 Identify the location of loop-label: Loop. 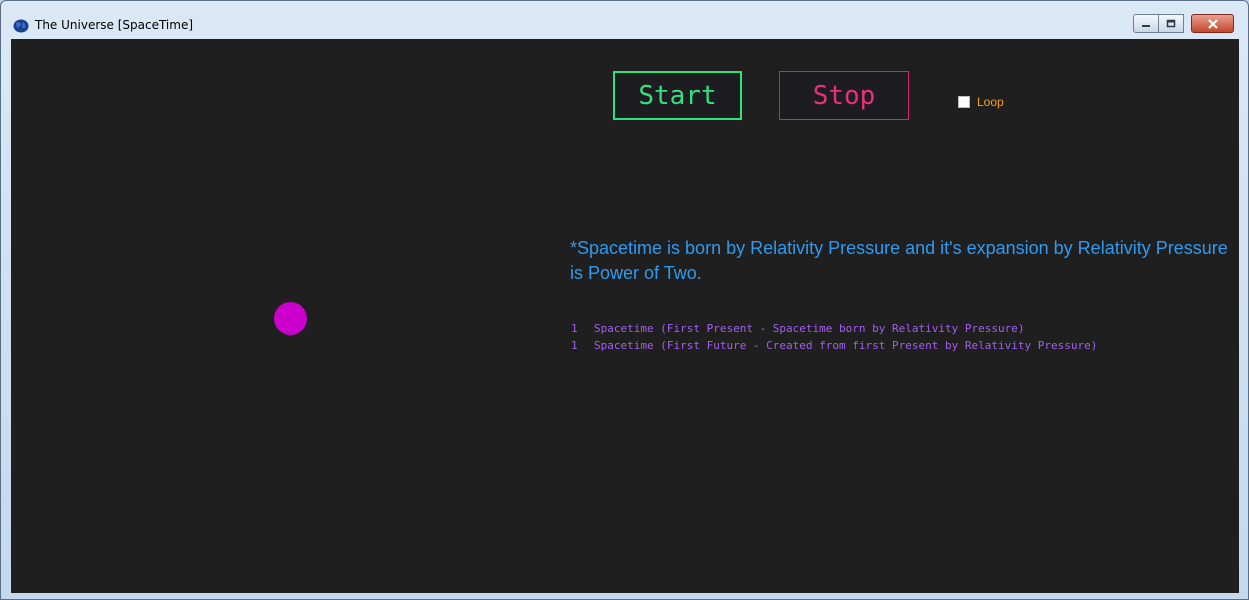
(990, 102).